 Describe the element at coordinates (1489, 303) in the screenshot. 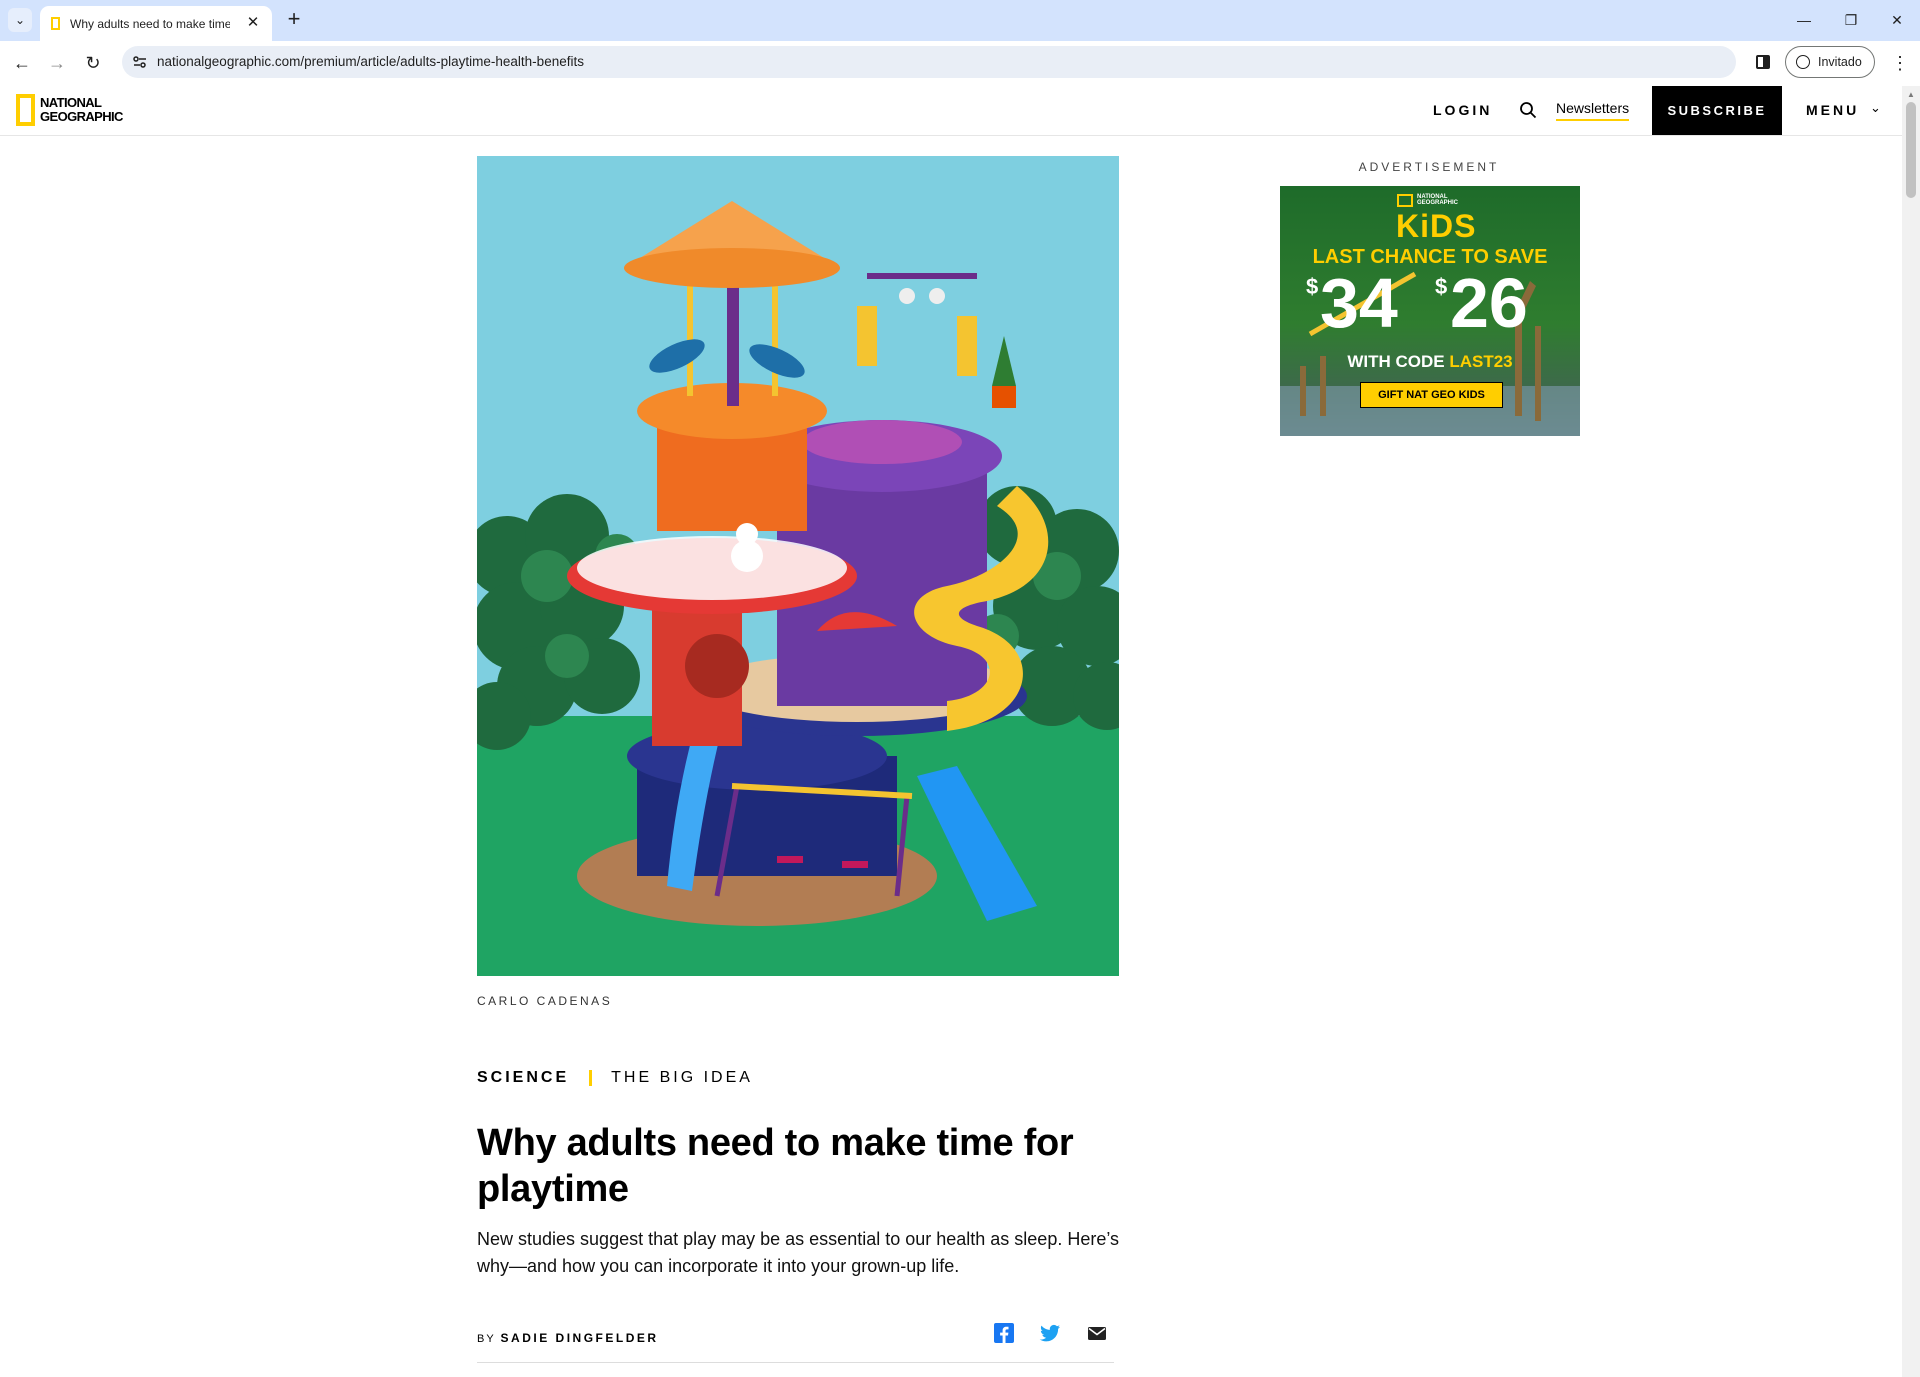

I see `ad-new-price: 26` at that location.